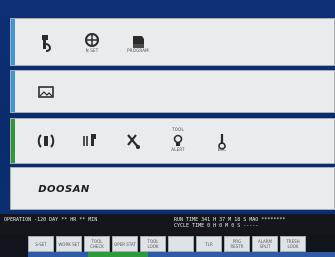  Describe the element at coordinates (293, 244) in the screenshot. I see `softkey: TRESH LOOK` at that location.